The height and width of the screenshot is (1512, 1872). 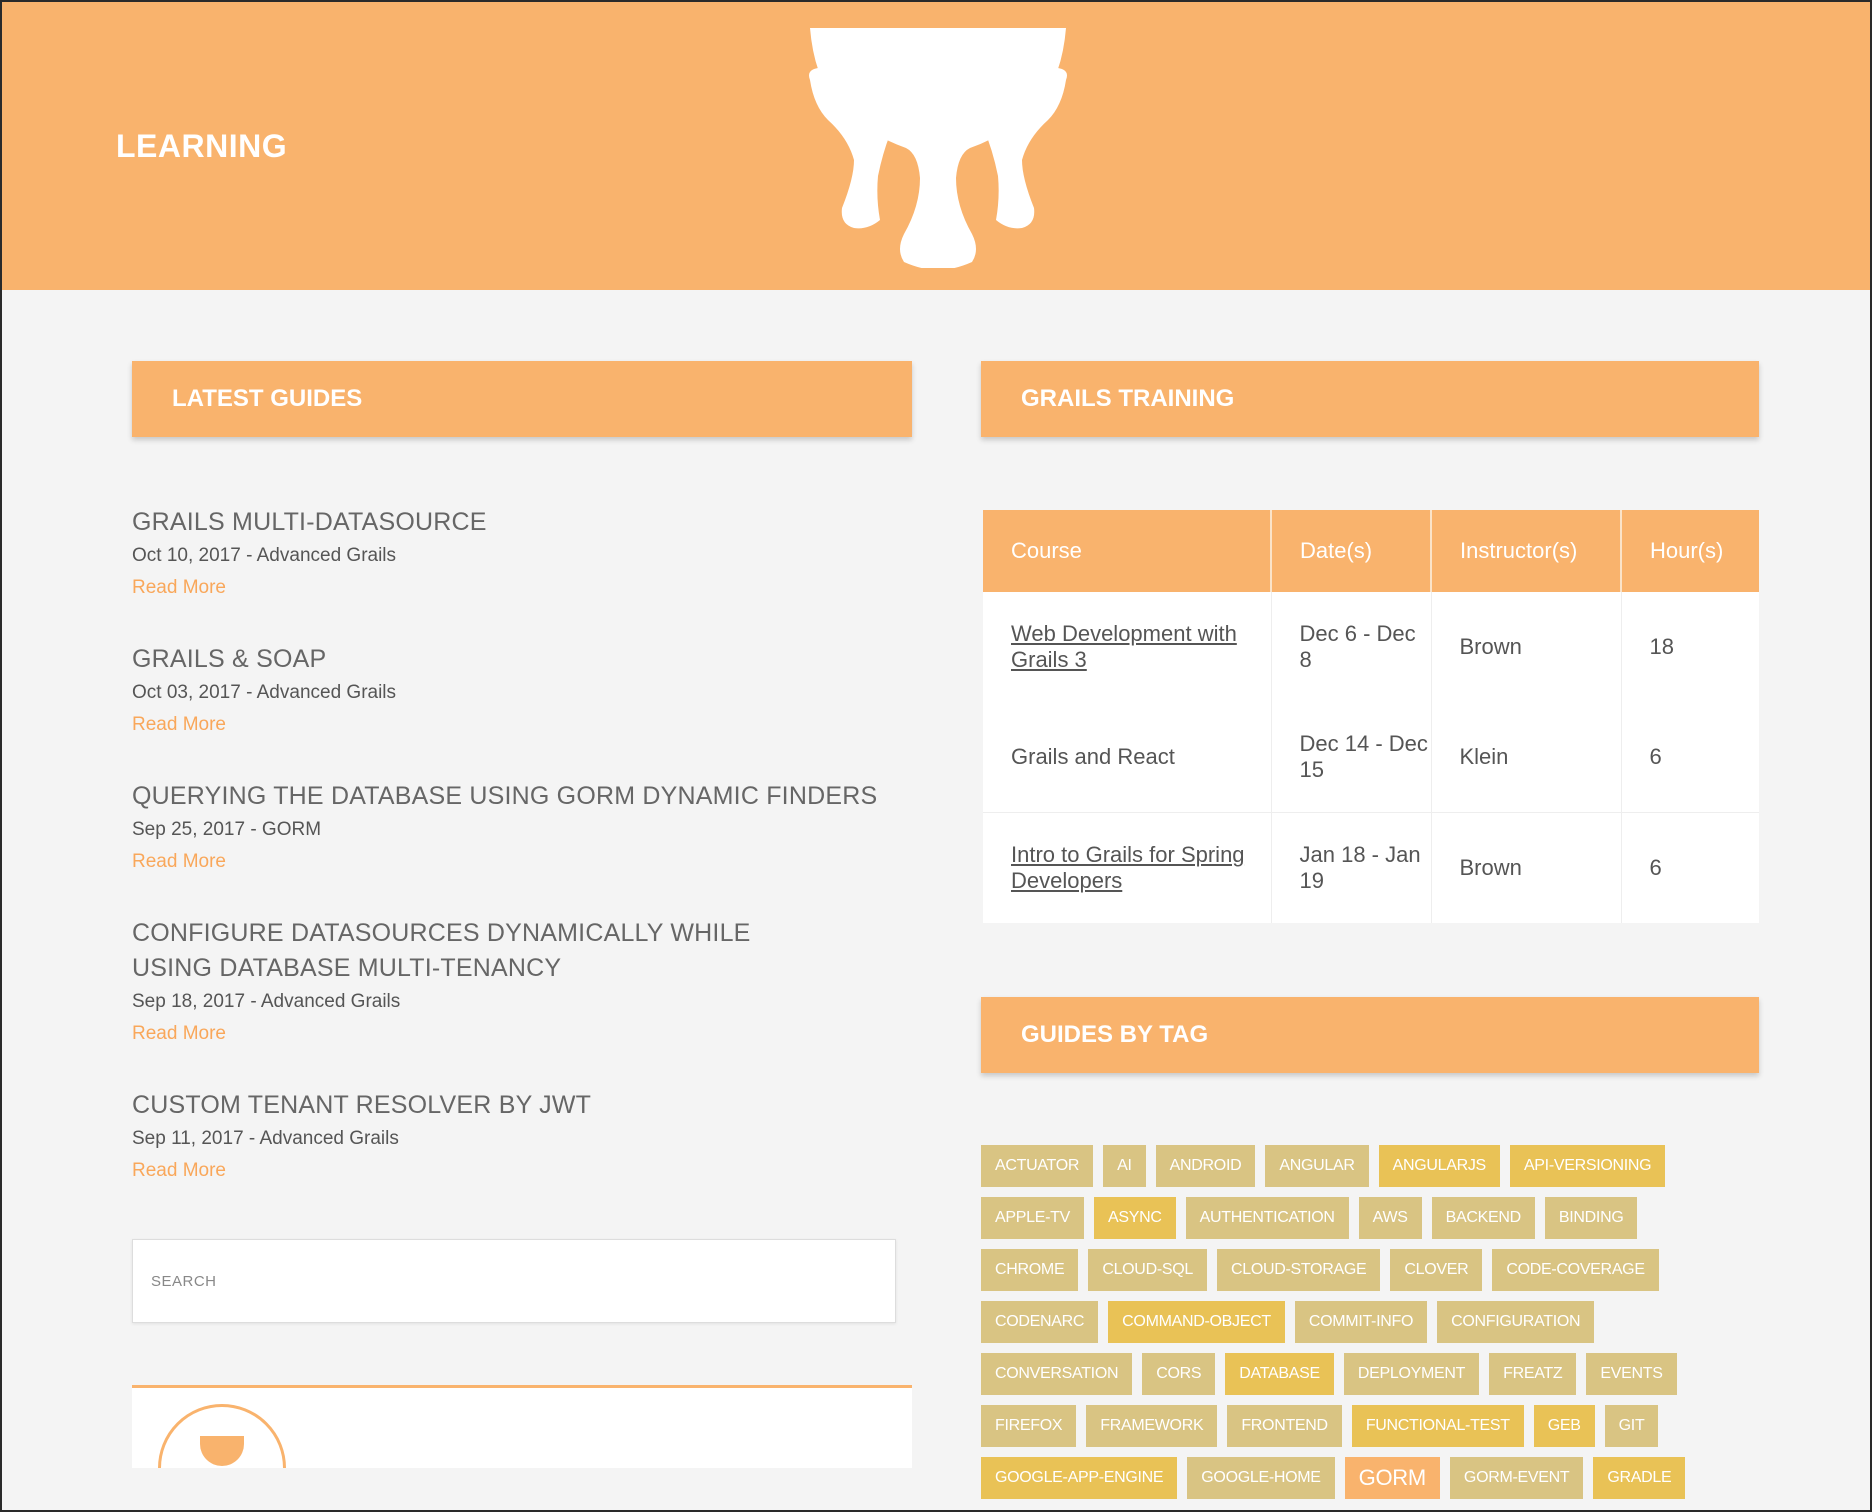 I want to click on course-link: Web Development with Grails 3, so click(x=1124, y=646).